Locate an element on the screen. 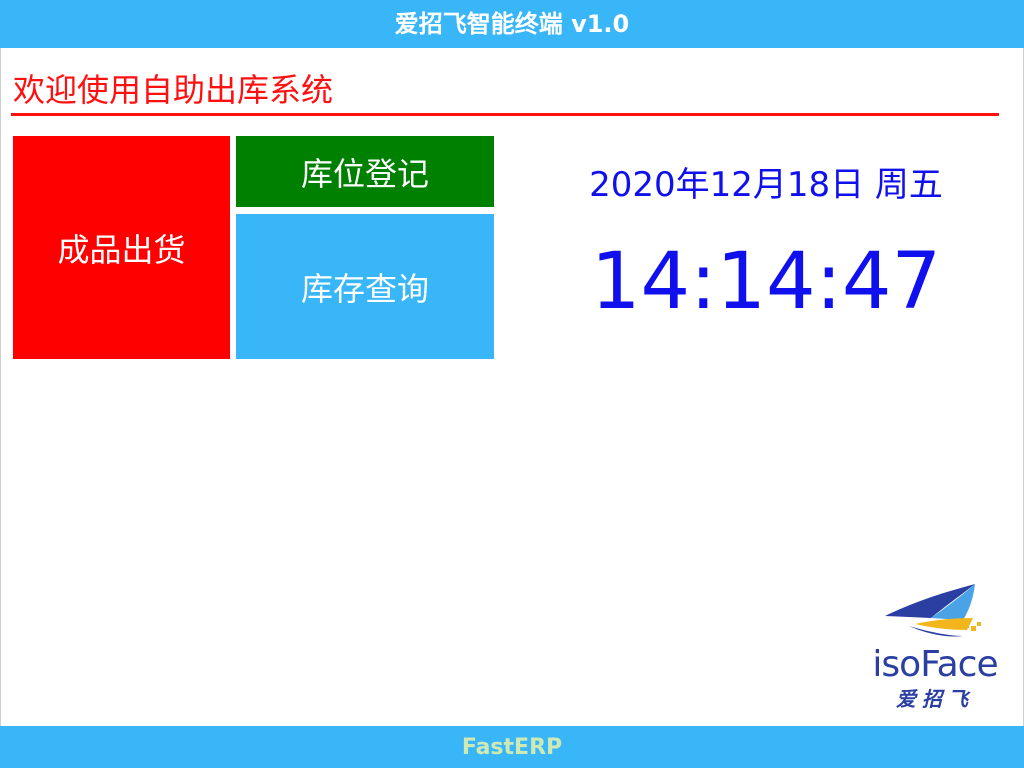 The image size is (1024, 770). airplane-wing-icon is located at coordinates (933, 610).